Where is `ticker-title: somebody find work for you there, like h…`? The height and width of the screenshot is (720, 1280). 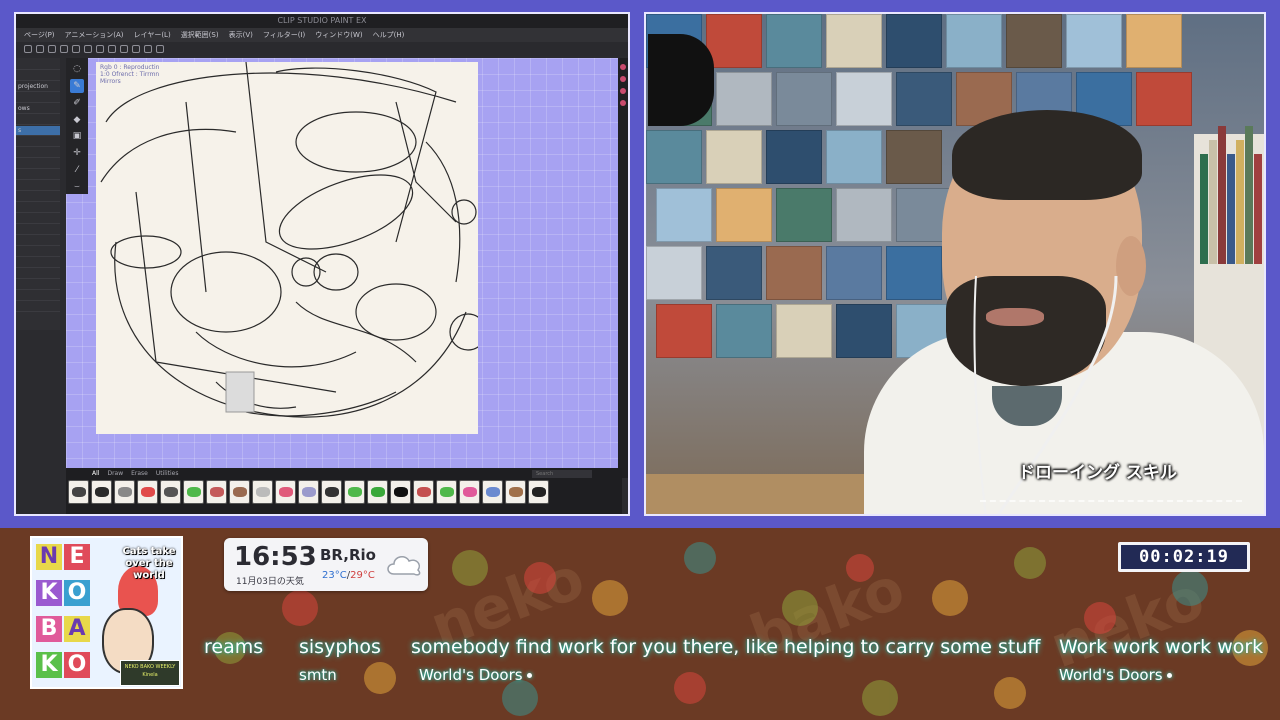
ticker-title: somebody find work for you there, like h… is located at coordinates (726, 647).